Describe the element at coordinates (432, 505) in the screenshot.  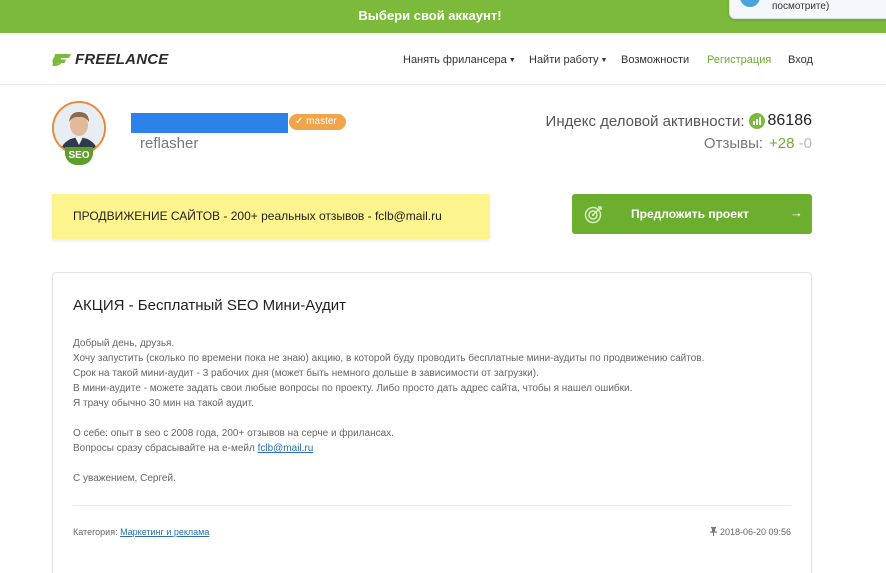
I see `card-divider` at that location.